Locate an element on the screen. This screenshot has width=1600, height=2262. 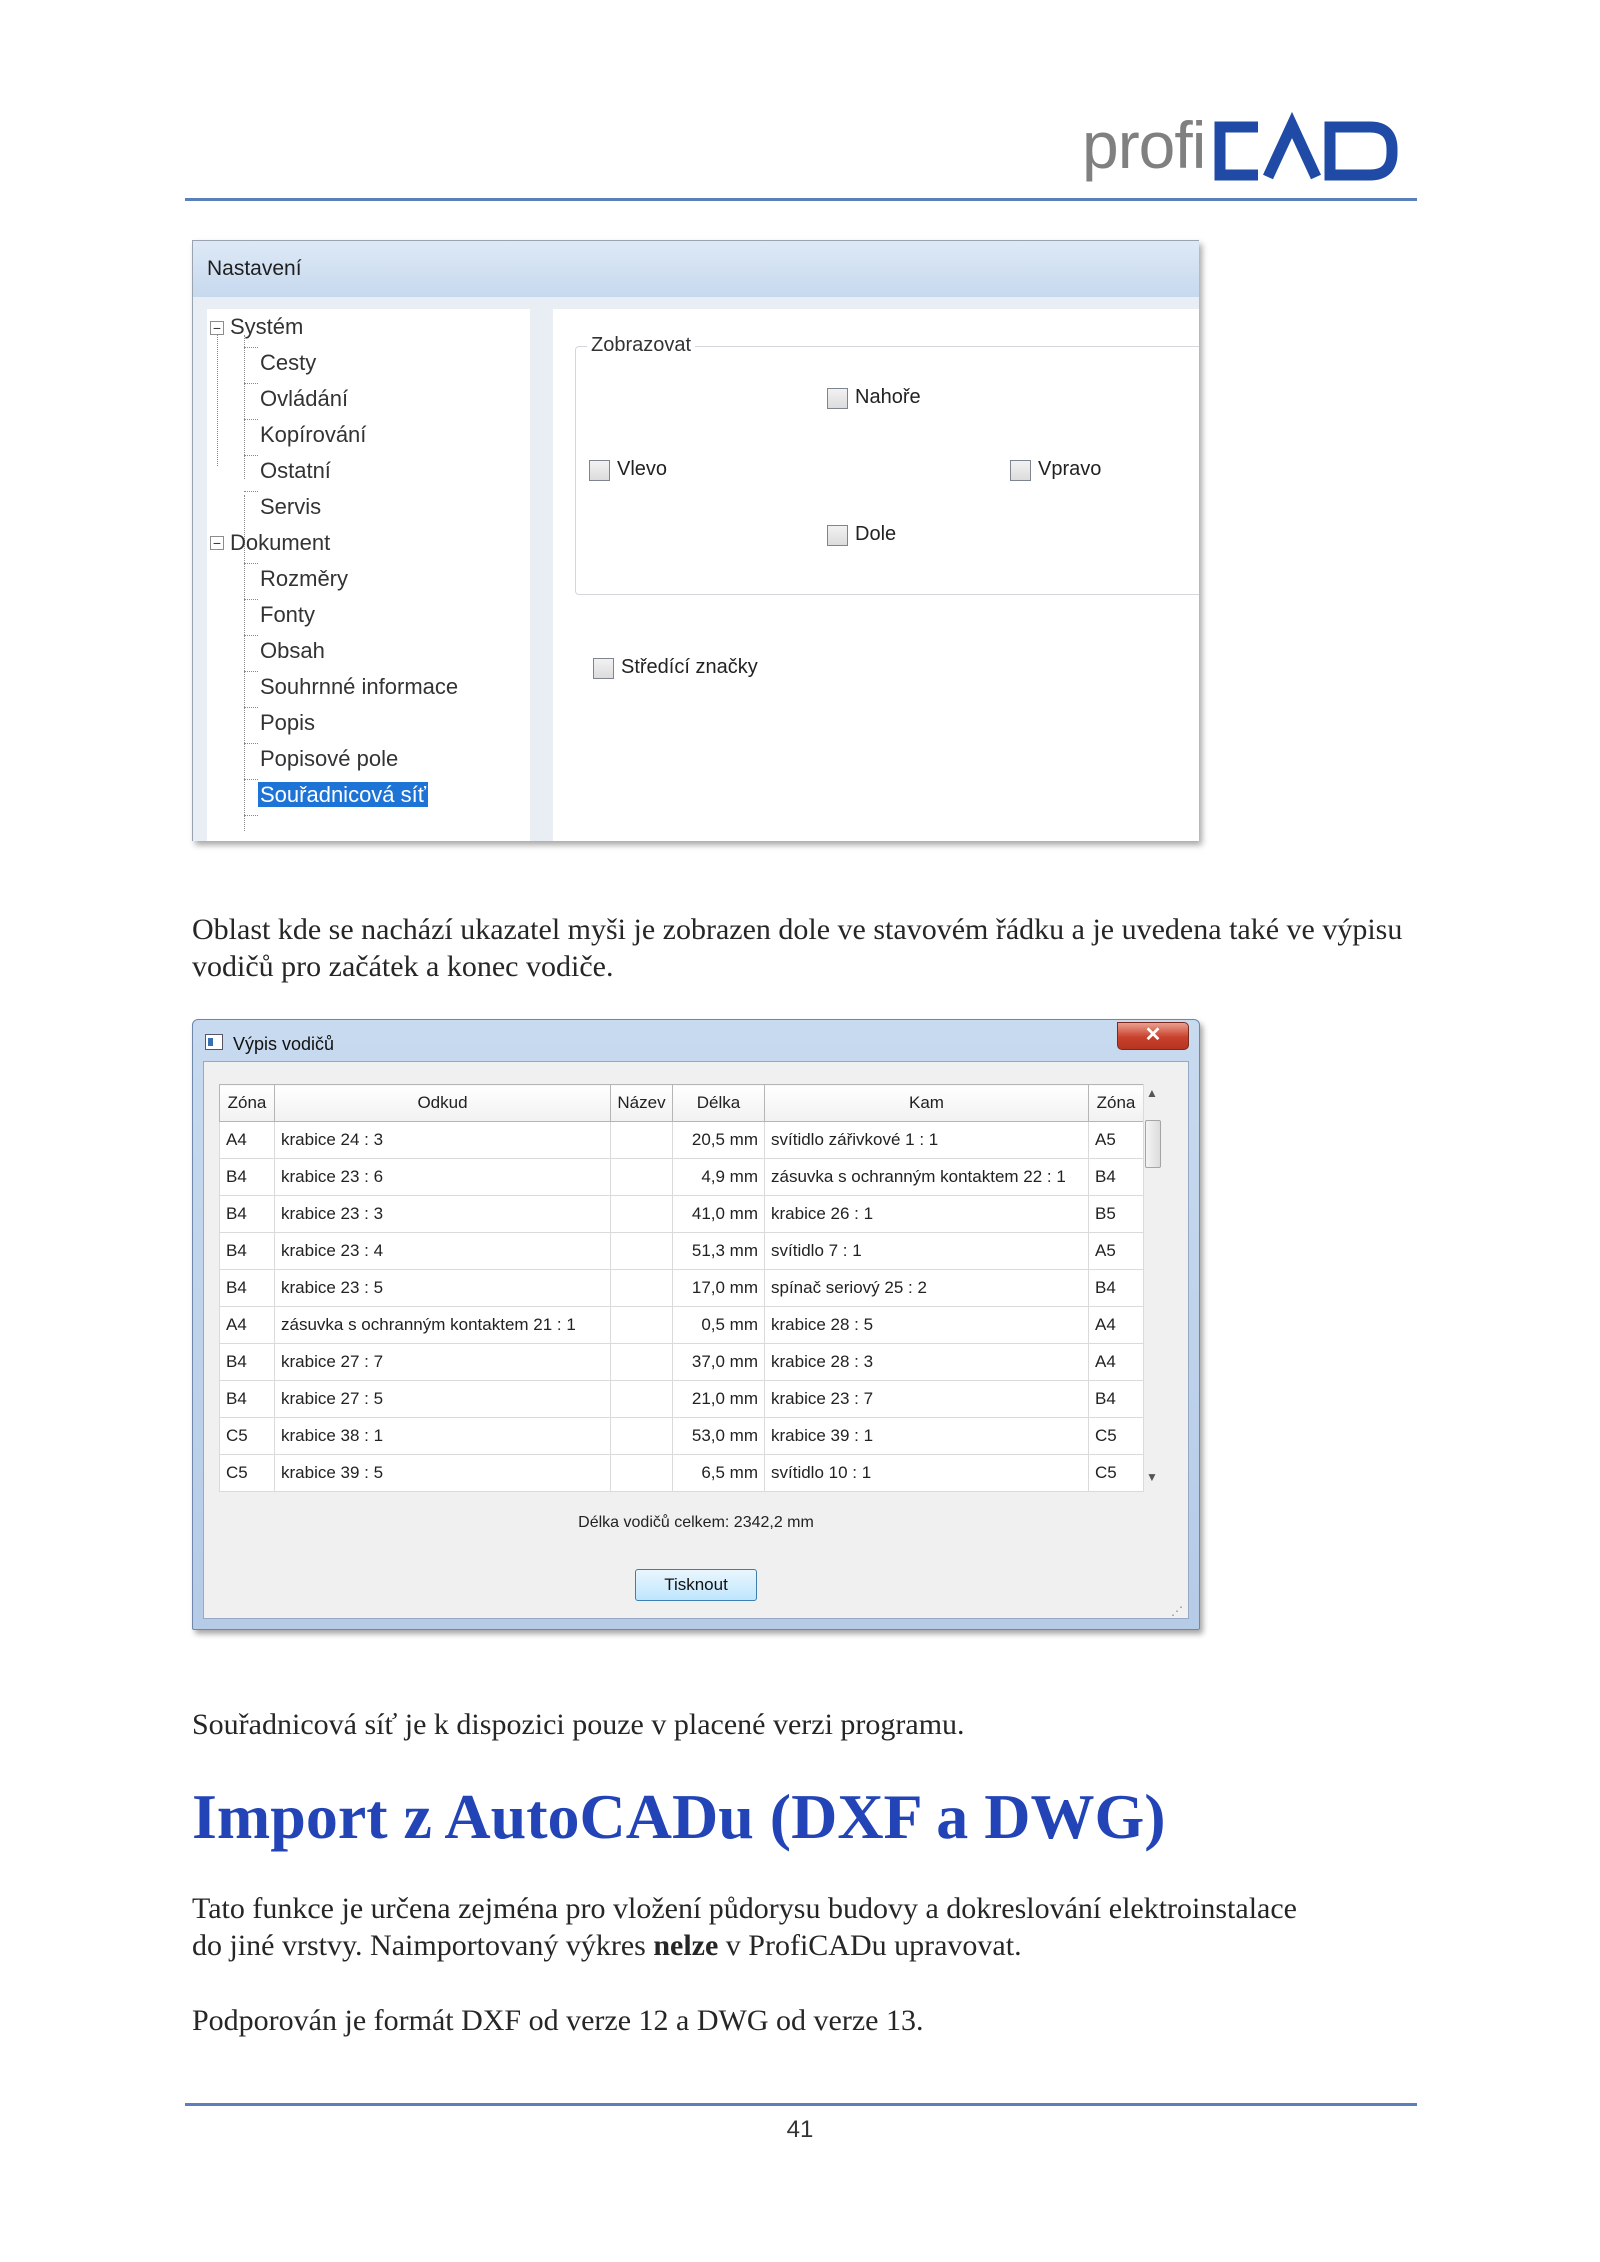
zobrazovat-group is located at coordinates (887, 470).